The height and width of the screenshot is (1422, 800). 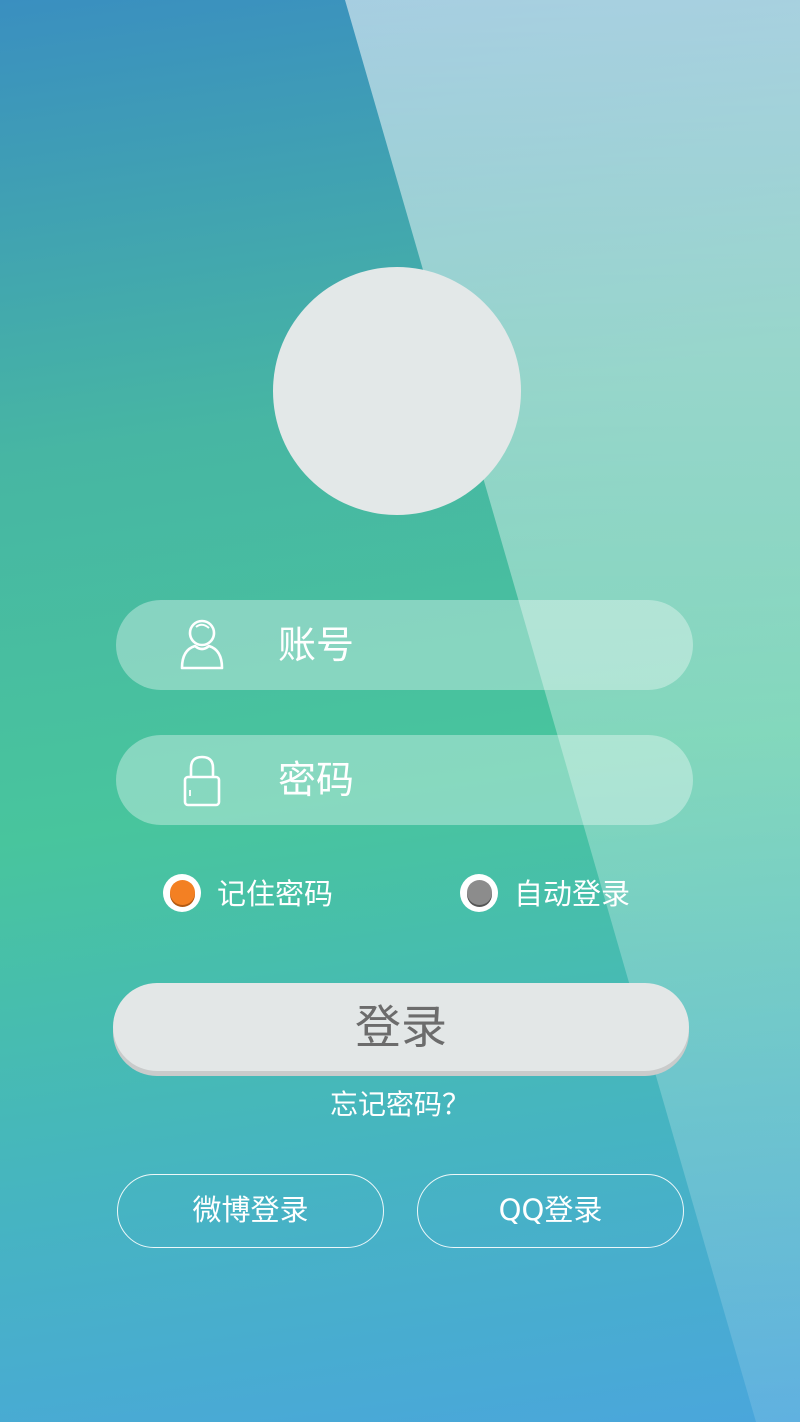 I want to click on account-field: 账号, so click(x=404, y=645).